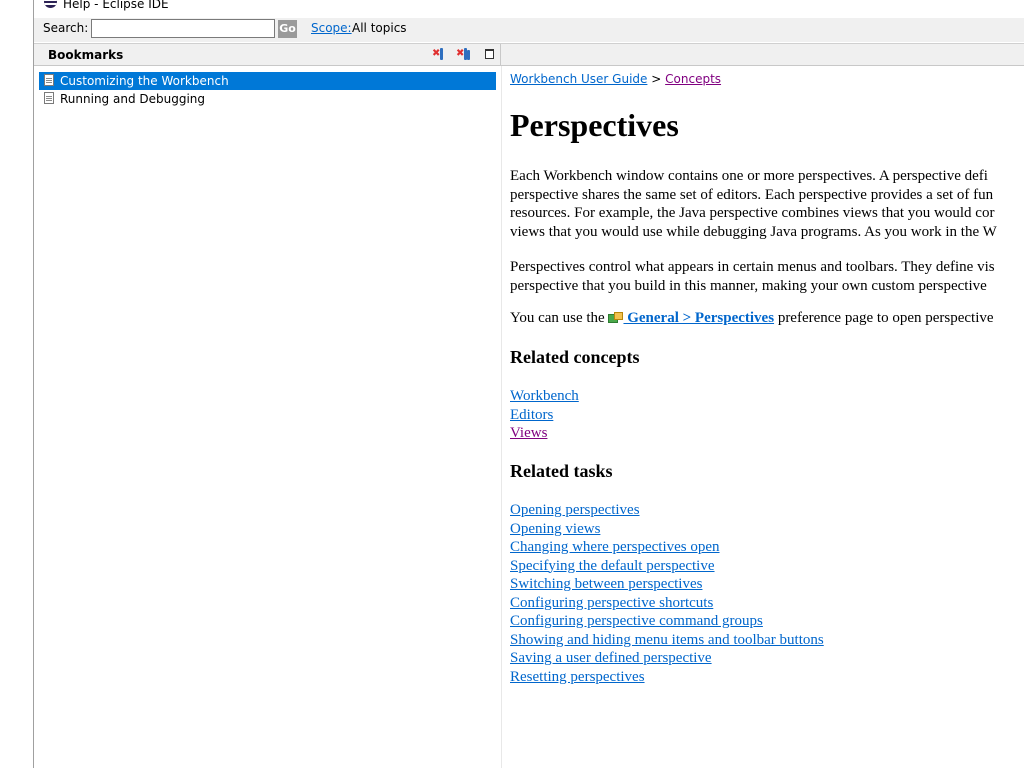  I want to click on list-item: Configuring perspective shortcuts, so click(667, 603).